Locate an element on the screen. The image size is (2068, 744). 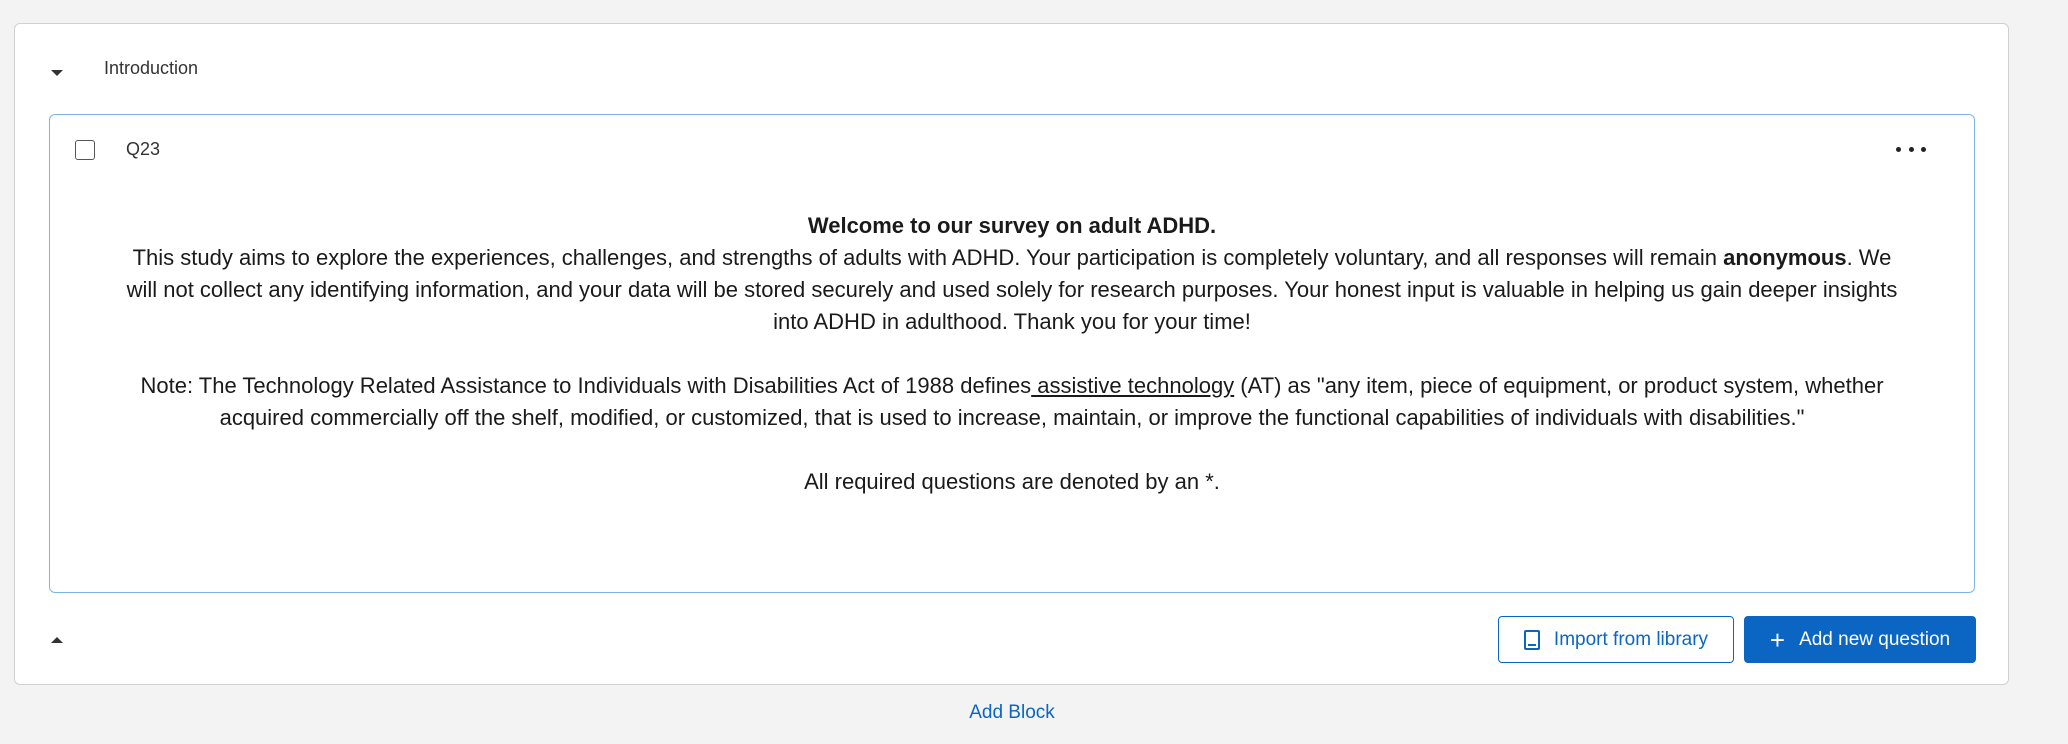
expand-block-button is located at coordinates (57, 640).